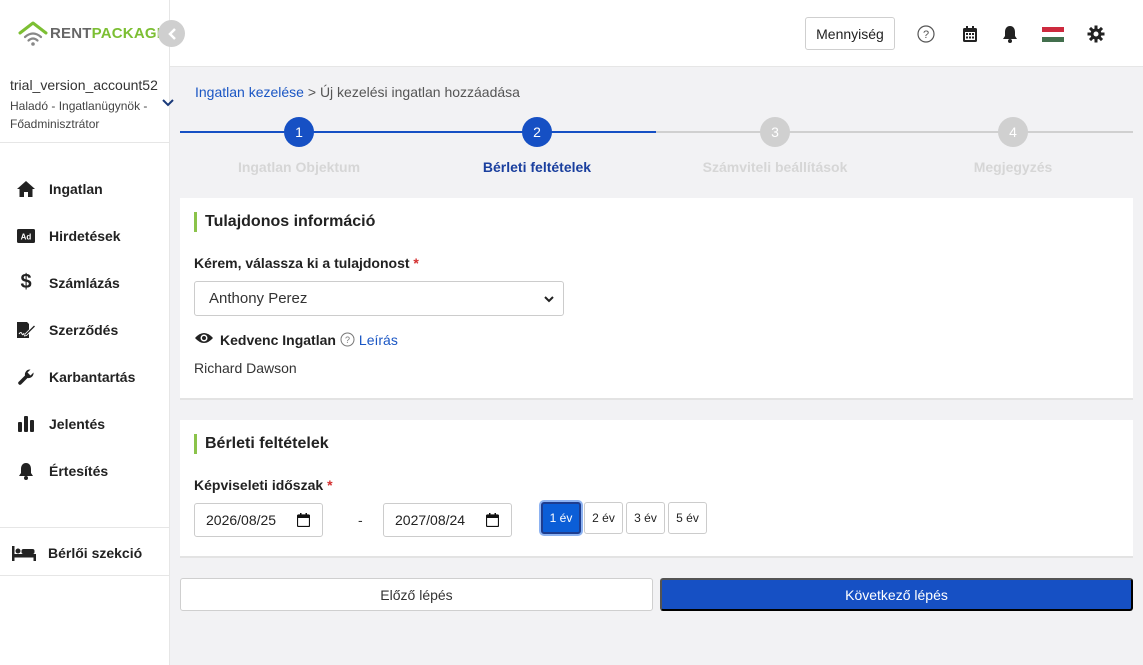  I want to click on account-name: trial_version_account52, so click(84, 85).